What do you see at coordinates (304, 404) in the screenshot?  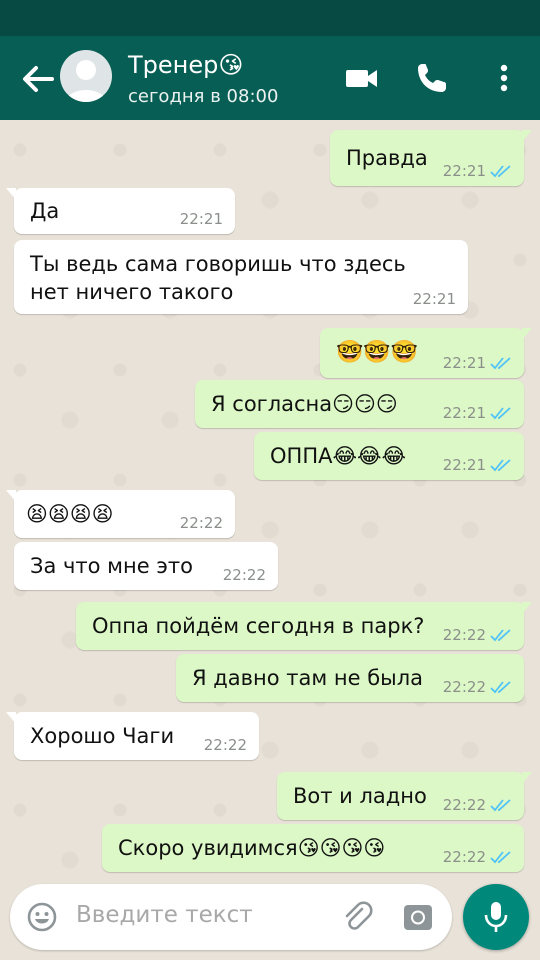 I see `message-text: Я согласна😏😏😏` at bounding box center [304, 404].